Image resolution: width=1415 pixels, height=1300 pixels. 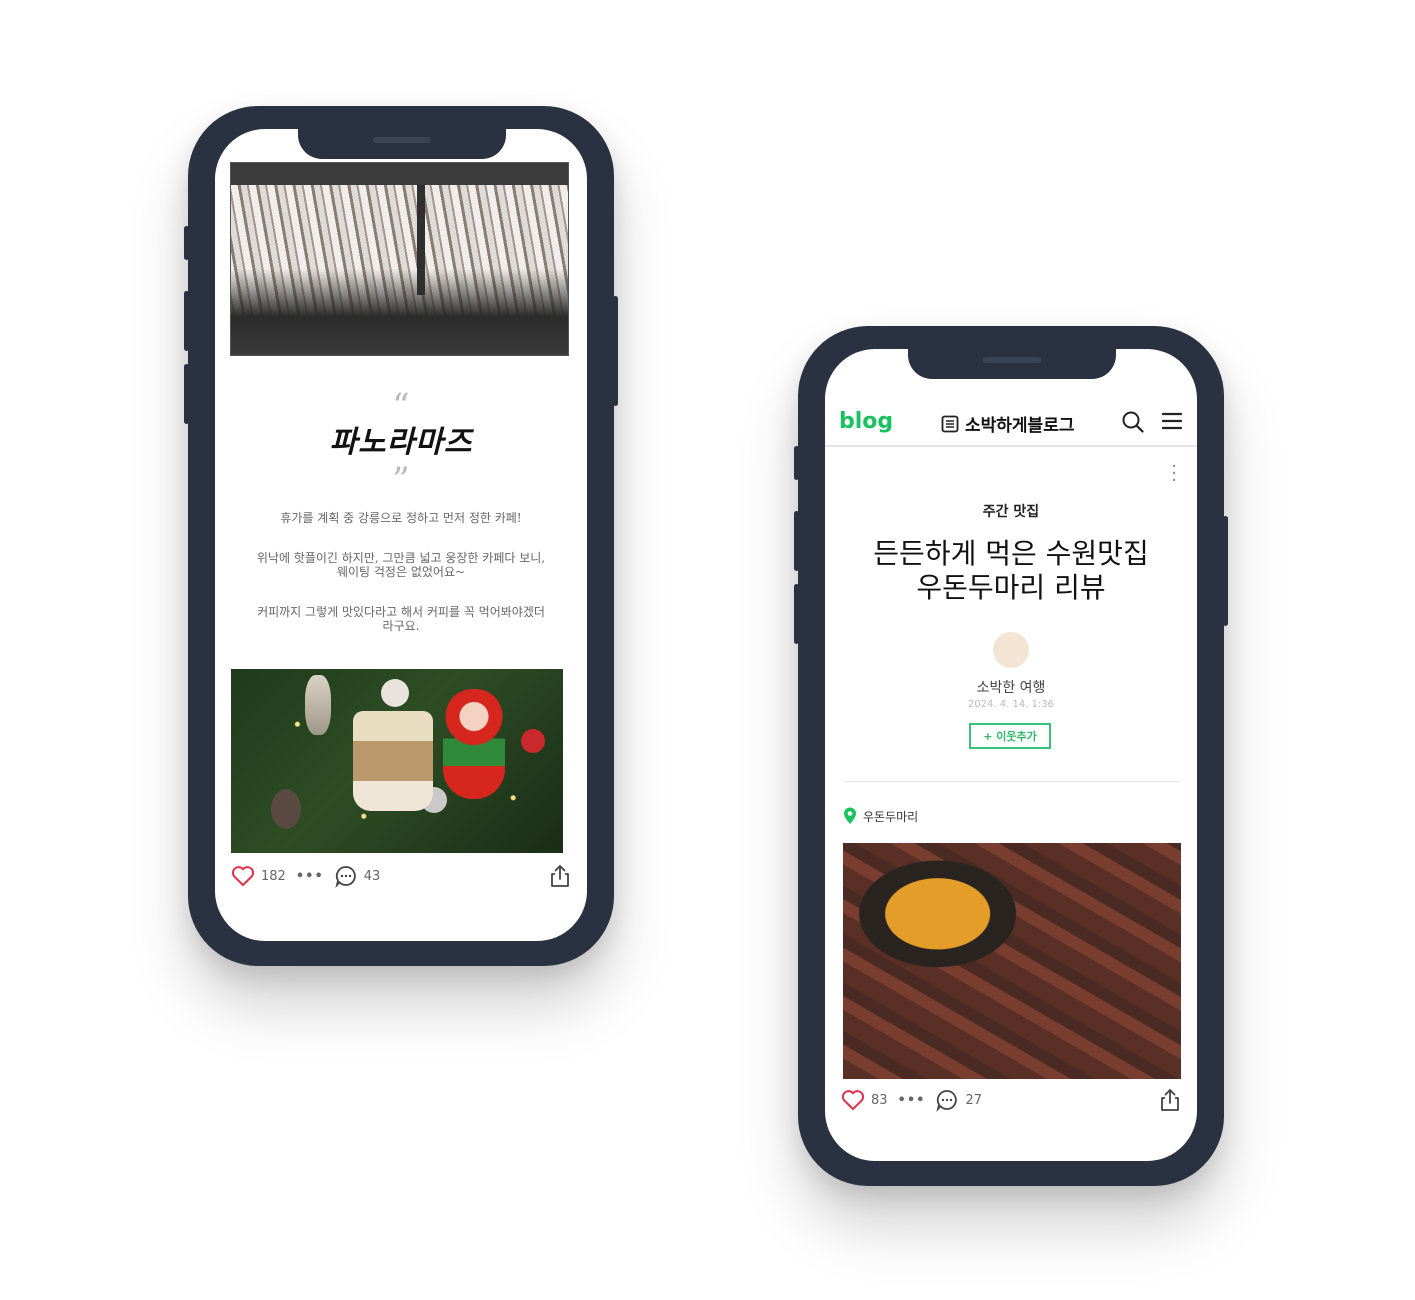 I want to click on coffee-christmas-photo, so click(x=397, y=761).